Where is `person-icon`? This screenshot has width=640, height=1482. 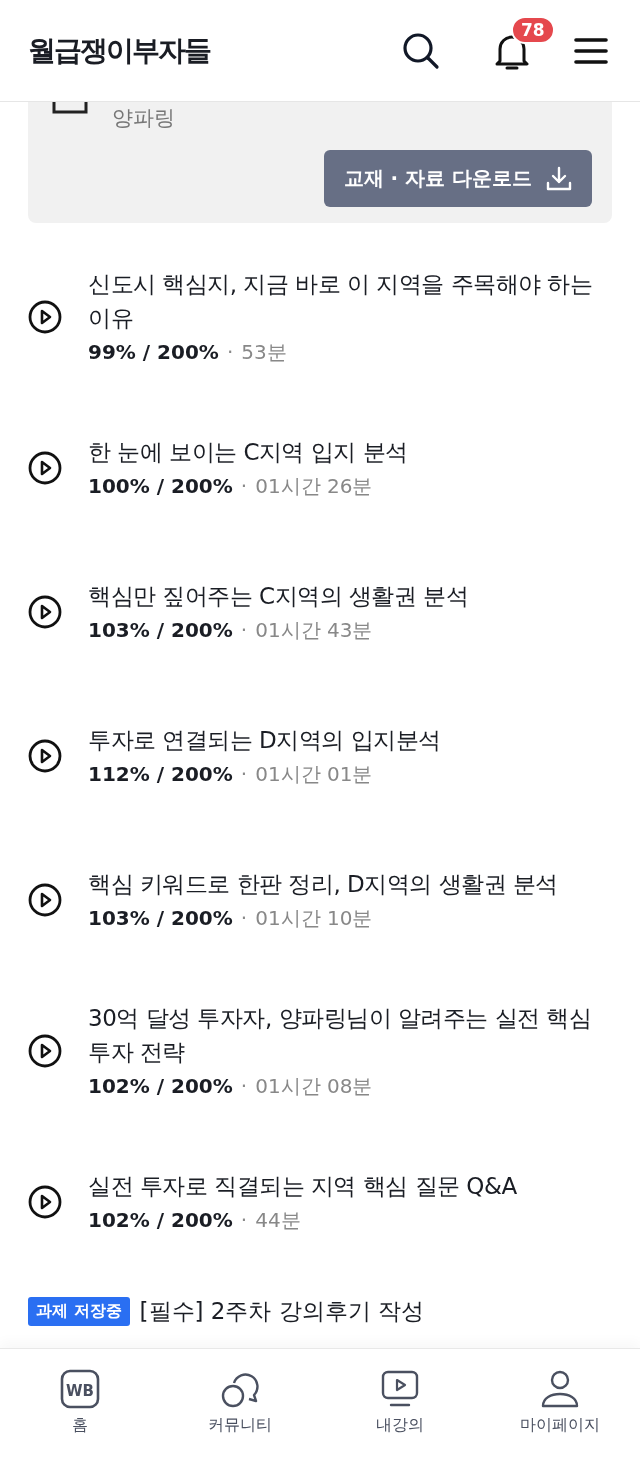
person-icon is located at coordinates (560, 1389).